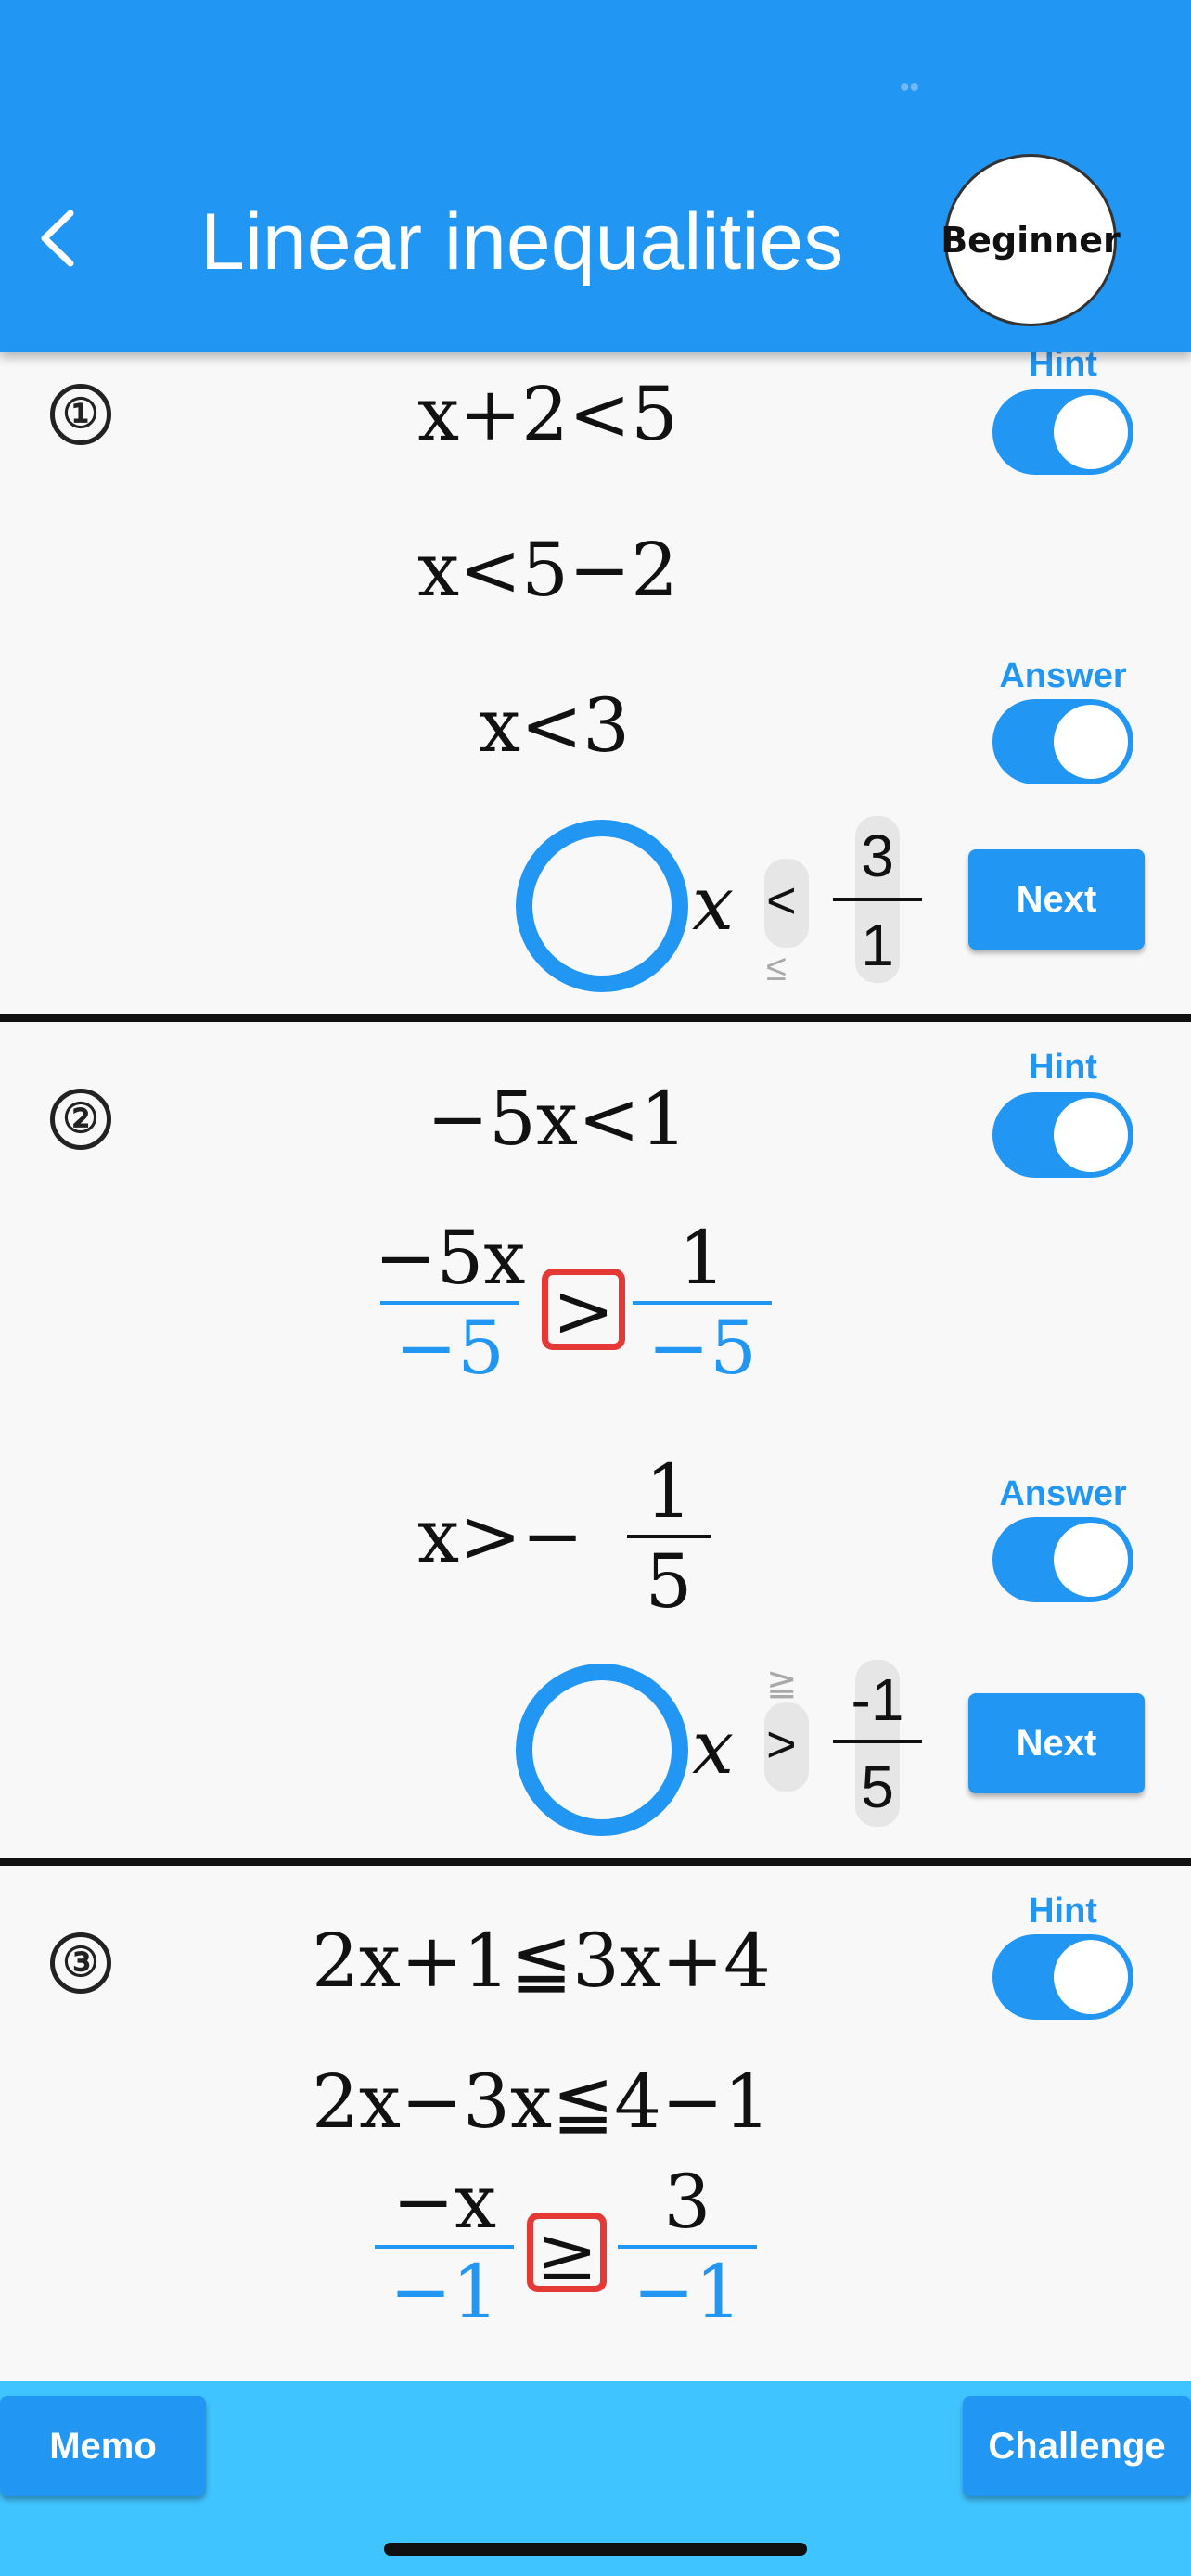 The image size is (1191, 2576). What do you see at coordinates (669, 1537) in the screenshot?
I see `fraction-result: 1 5` at bounding box center [669, 1537].